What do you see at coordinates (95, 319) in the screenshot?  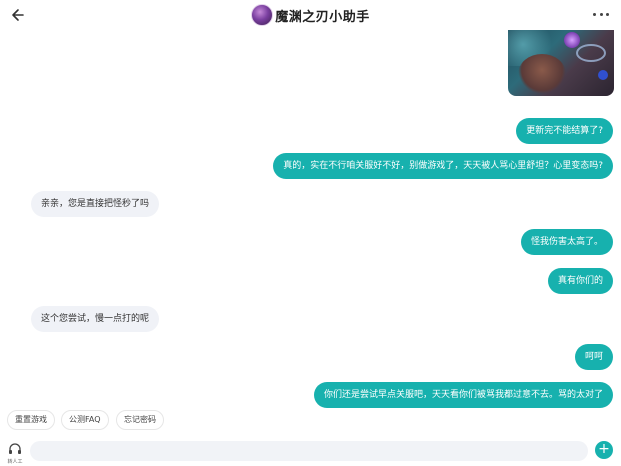 I see `incoming-message: 这个您尝试，慢一点打的呢` at bounding box center [95, 319].